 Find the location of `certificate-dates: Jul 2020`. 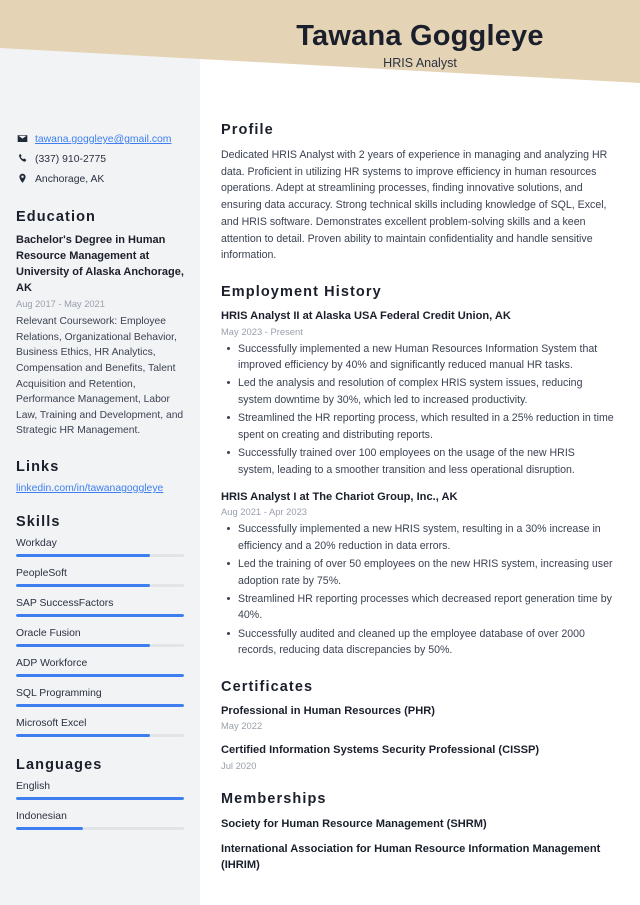

certificate-dates: Jul 2020 is located at coordinates (239, 765).